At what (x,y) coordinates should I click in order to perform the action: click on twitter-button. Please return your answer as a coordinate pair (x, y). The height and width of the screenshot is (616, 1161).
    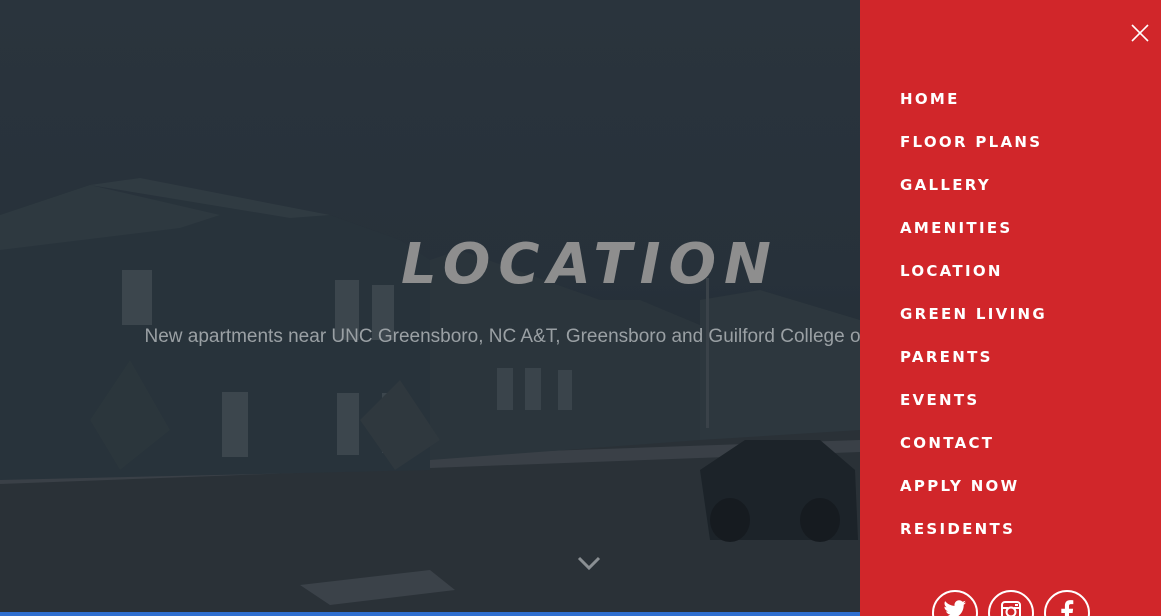
    Looking at the image, I should click on (955, 603).